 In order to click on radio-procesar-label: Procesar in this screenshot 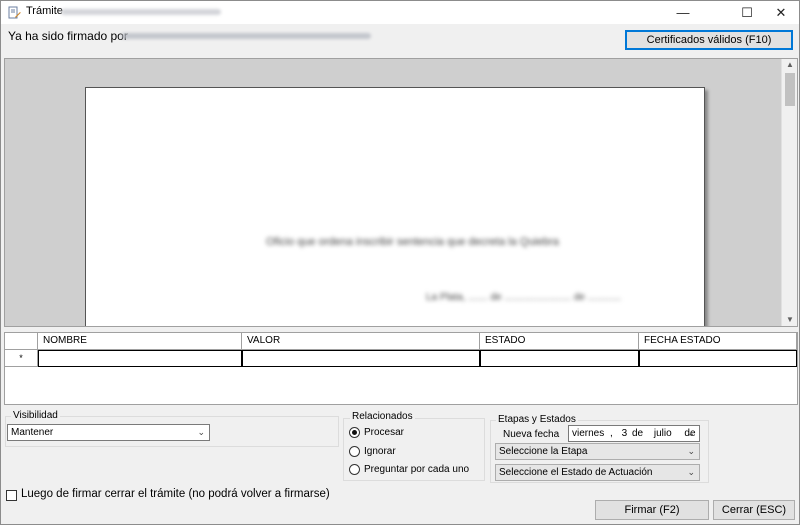, I will do `click(384, 432)`.